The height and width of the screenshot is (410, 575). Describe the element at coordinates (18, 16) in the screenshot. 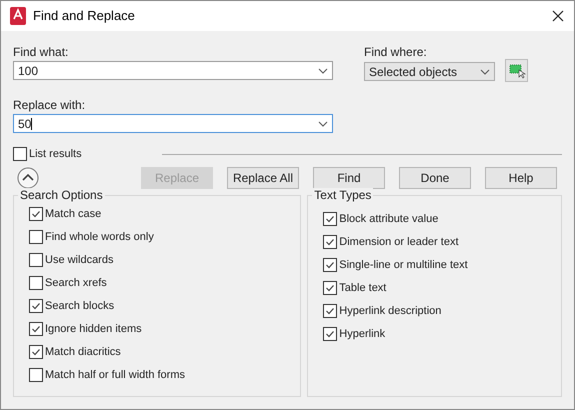

I see `app-logo-icon` at that location.